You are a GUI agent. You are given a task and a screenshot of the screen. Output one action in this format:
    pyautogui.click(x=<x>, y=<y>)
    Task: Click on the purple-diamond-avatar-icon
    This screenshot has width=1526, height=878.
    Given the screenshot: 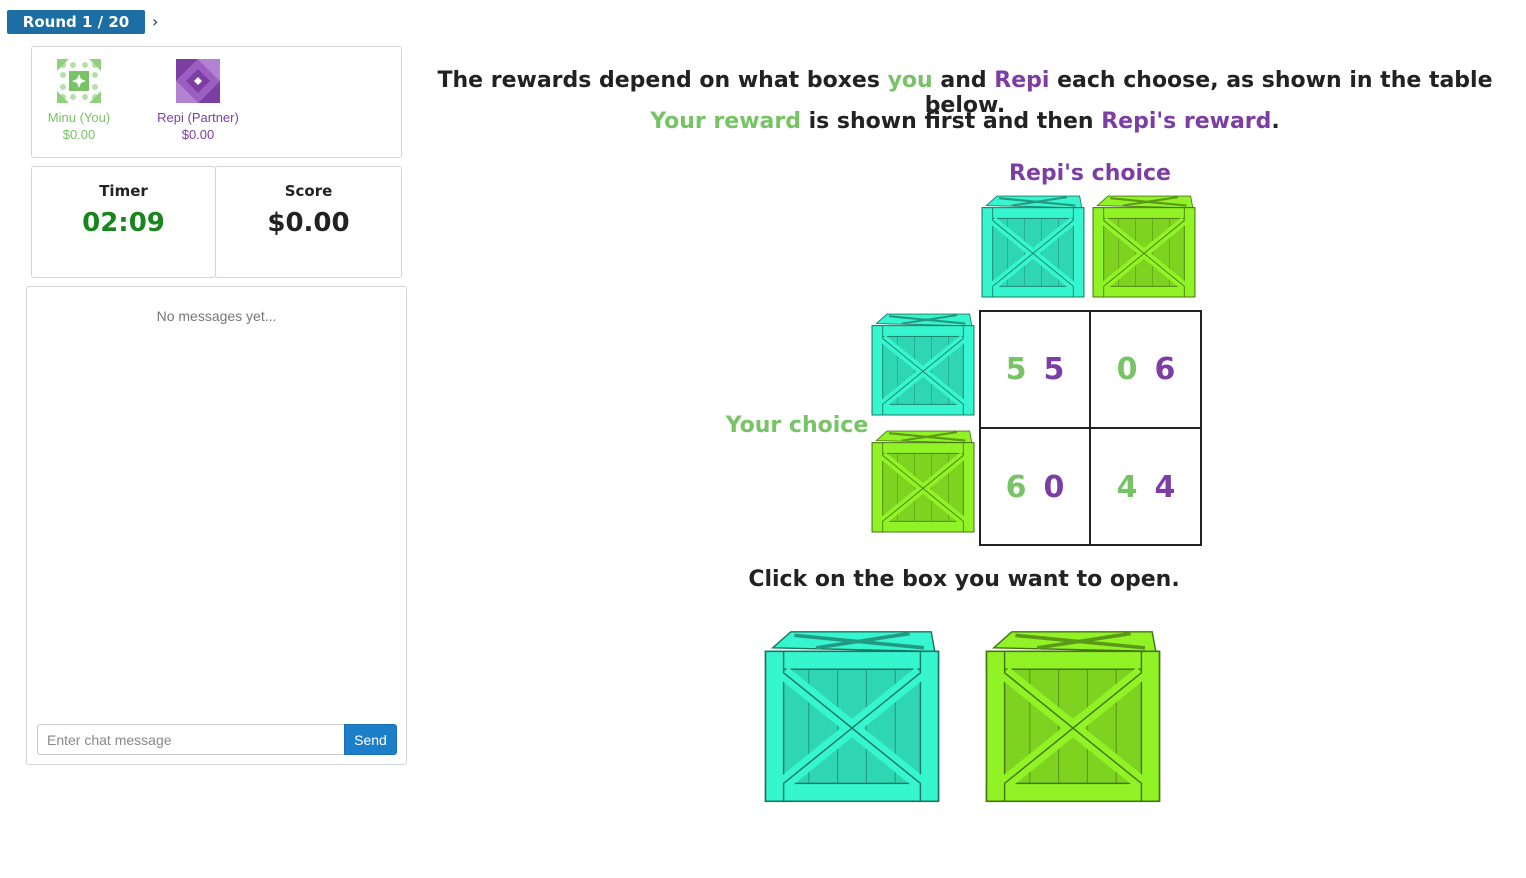 What is the action you would take?
    pyautogui.click(x=198, y=81)
    